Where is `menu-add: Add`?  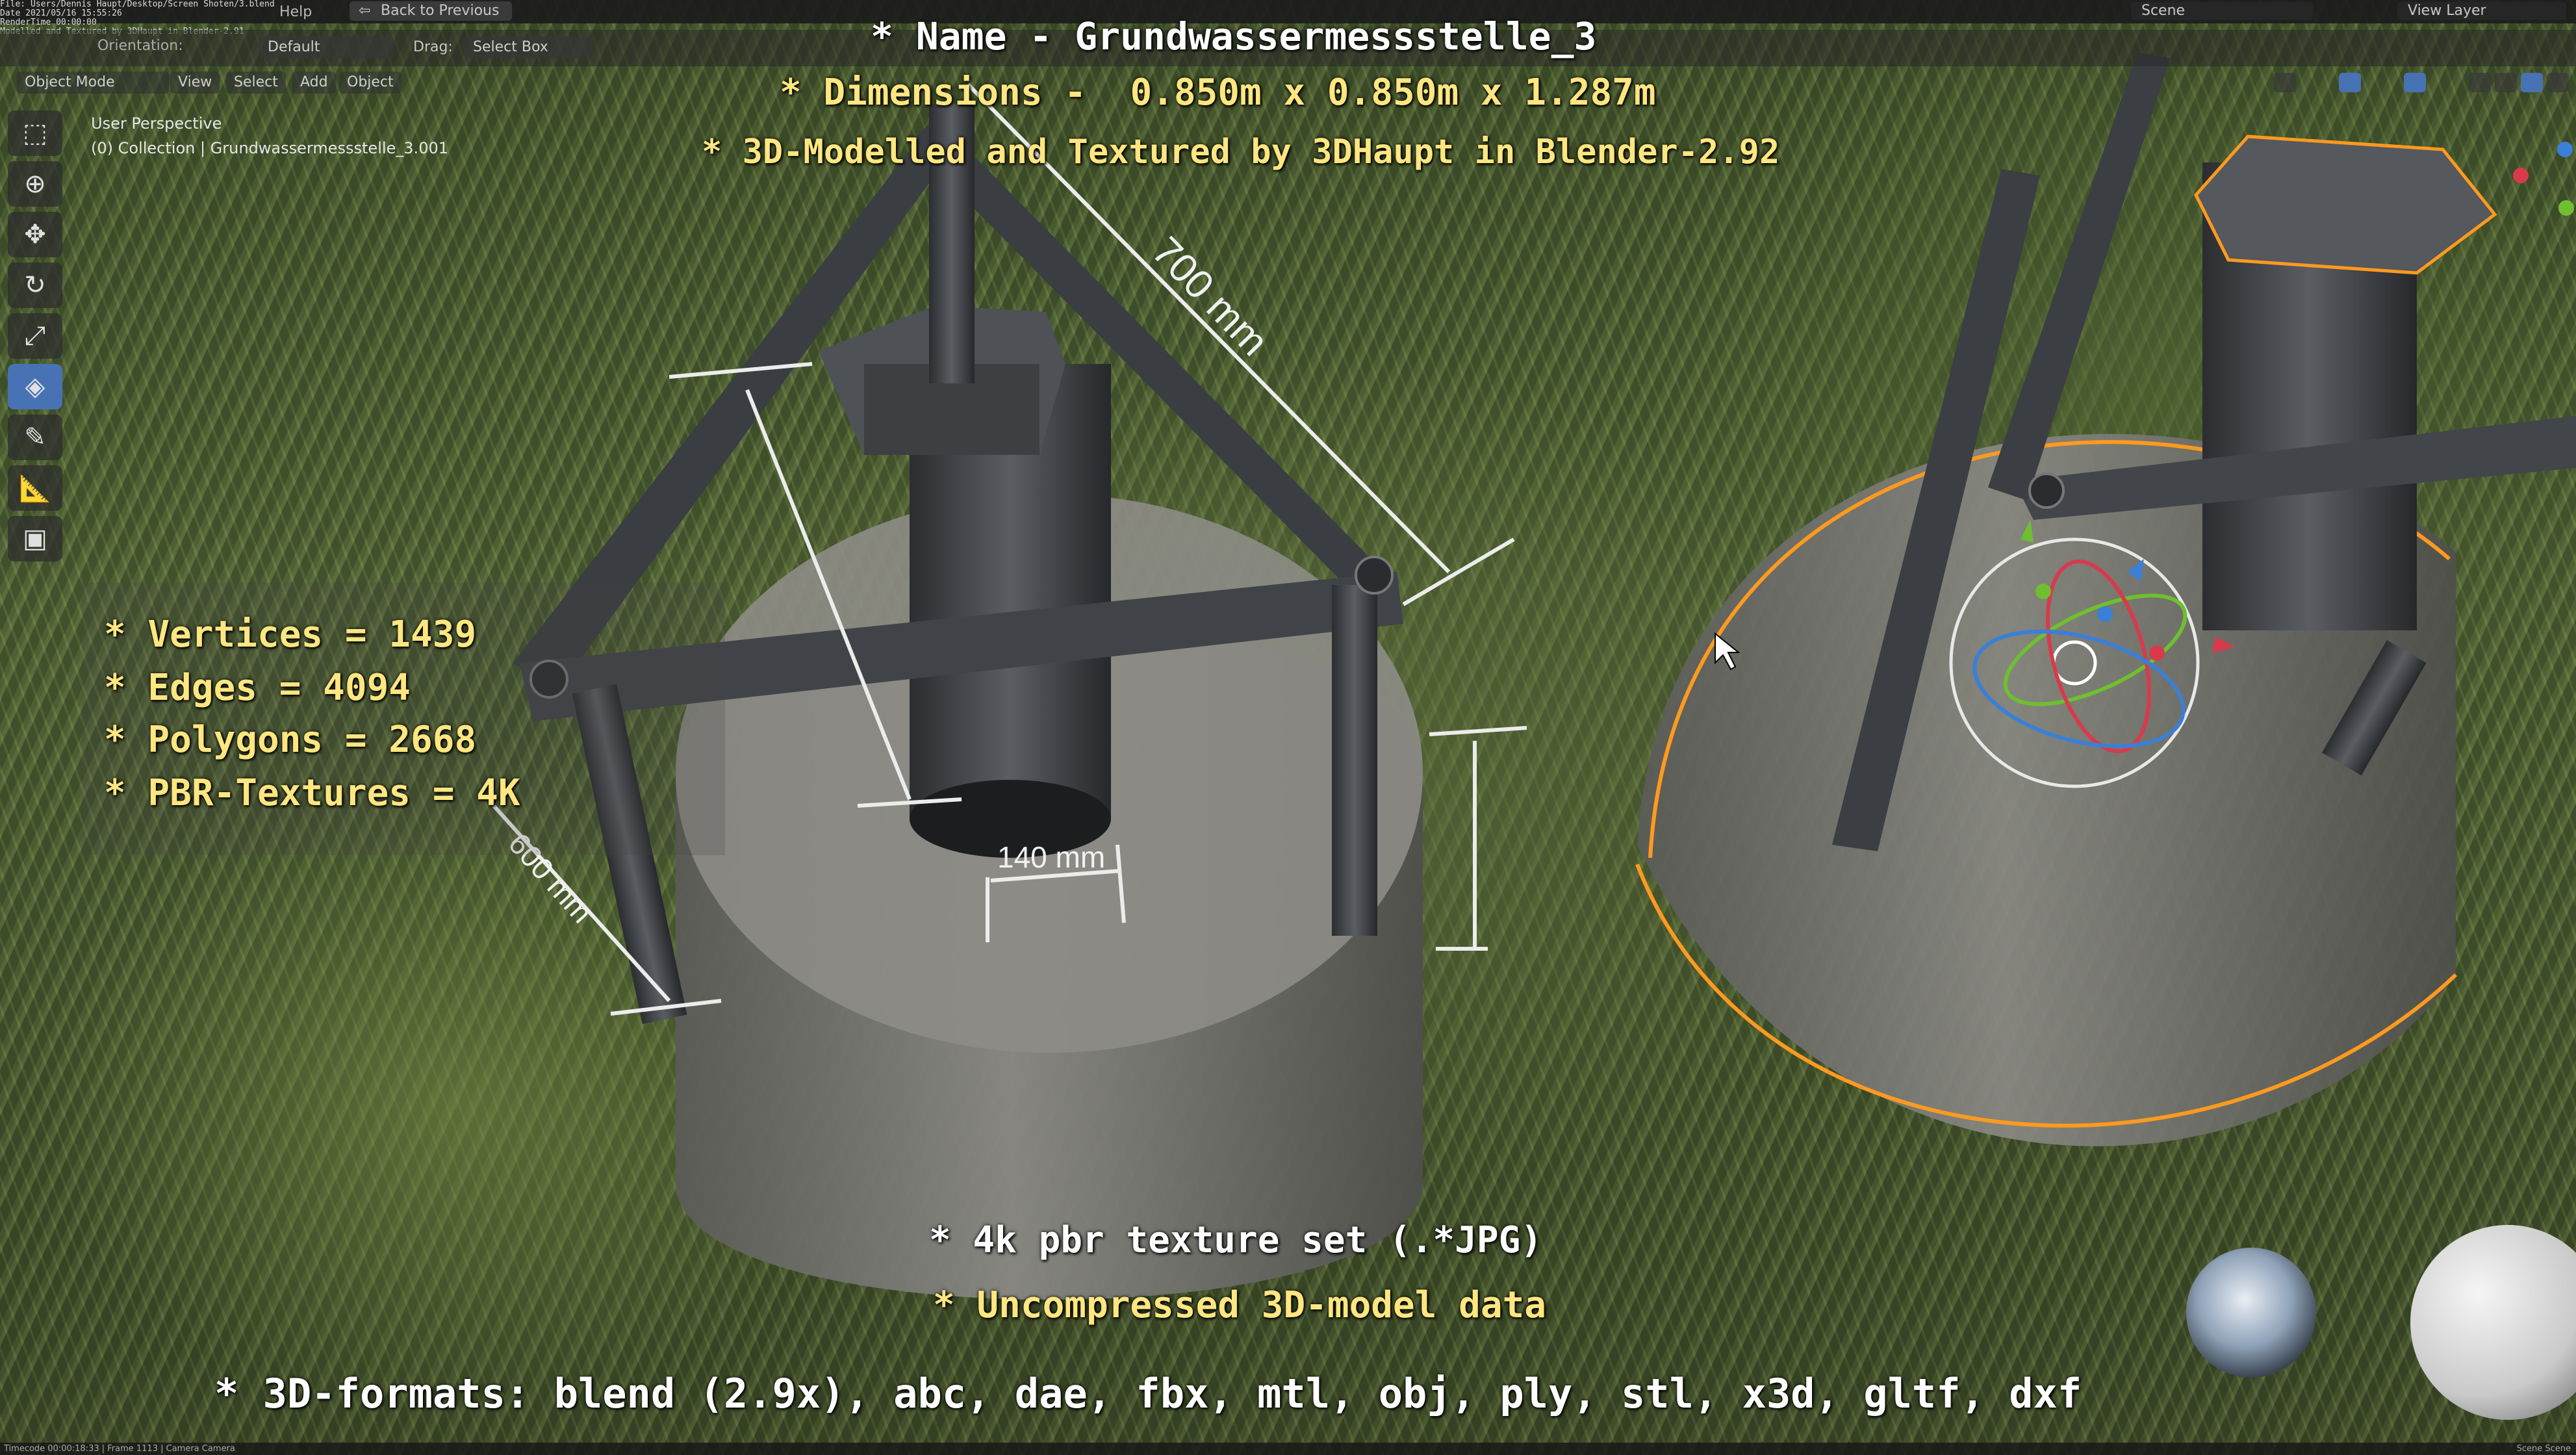
menu-add: Add is located at coordinates (314, 83).